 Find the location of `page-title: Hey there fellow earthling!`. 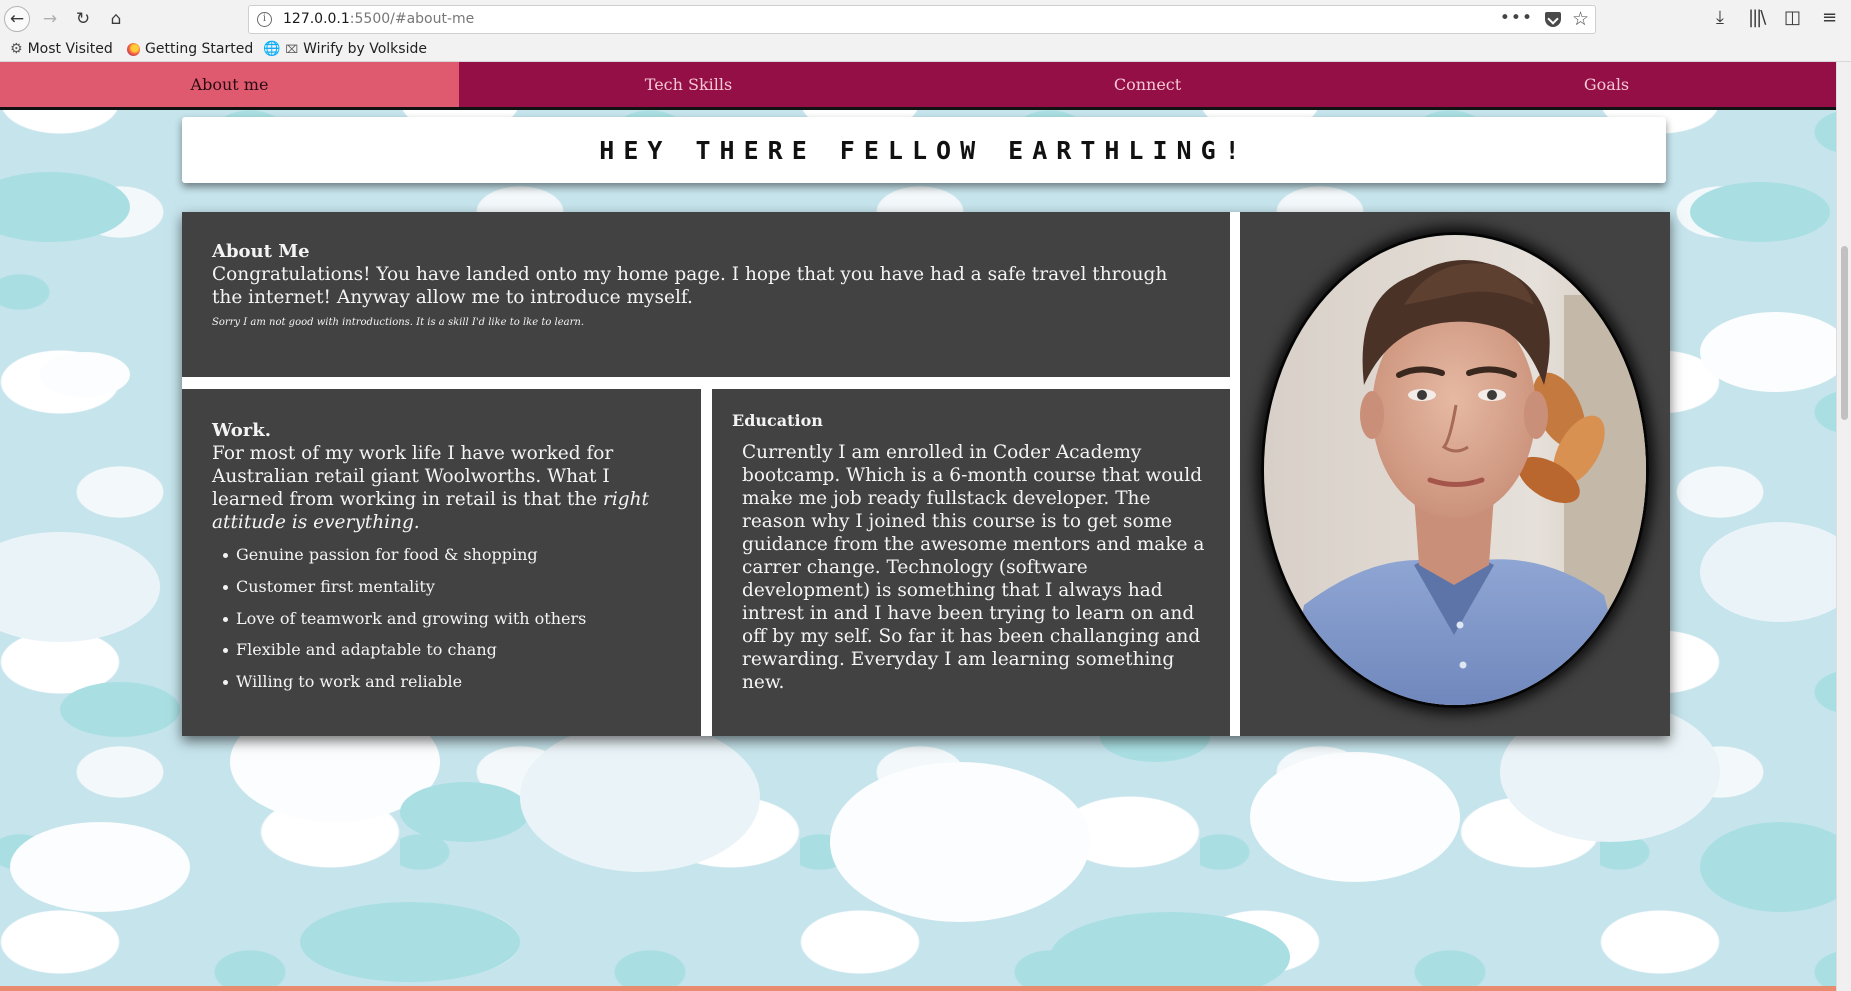

page-title: Hey there fellow earthling! is located at coordinates (924, 150).